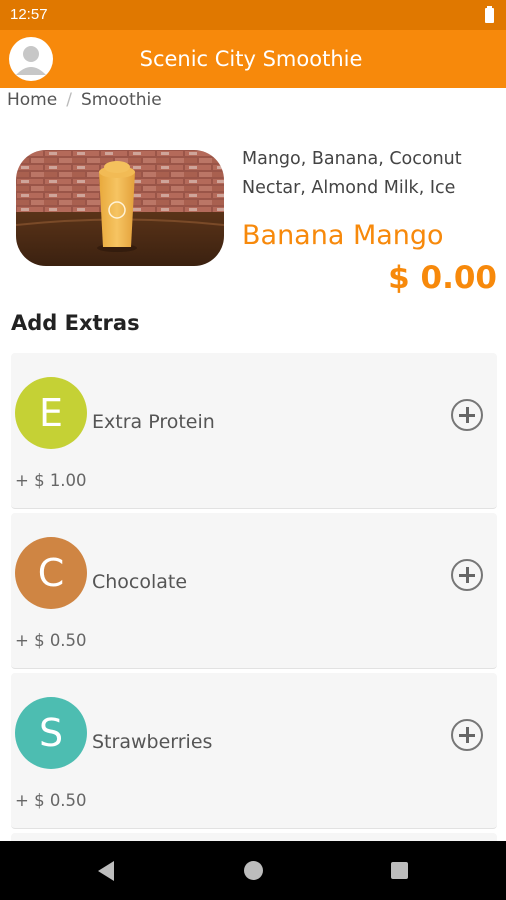 The width and height of the screenshot is (506, 900). What do you see at coordinates (51, 480) in the screenshot?
I see `extra-price: + $ 1.00` at bounding box center [51, 480].